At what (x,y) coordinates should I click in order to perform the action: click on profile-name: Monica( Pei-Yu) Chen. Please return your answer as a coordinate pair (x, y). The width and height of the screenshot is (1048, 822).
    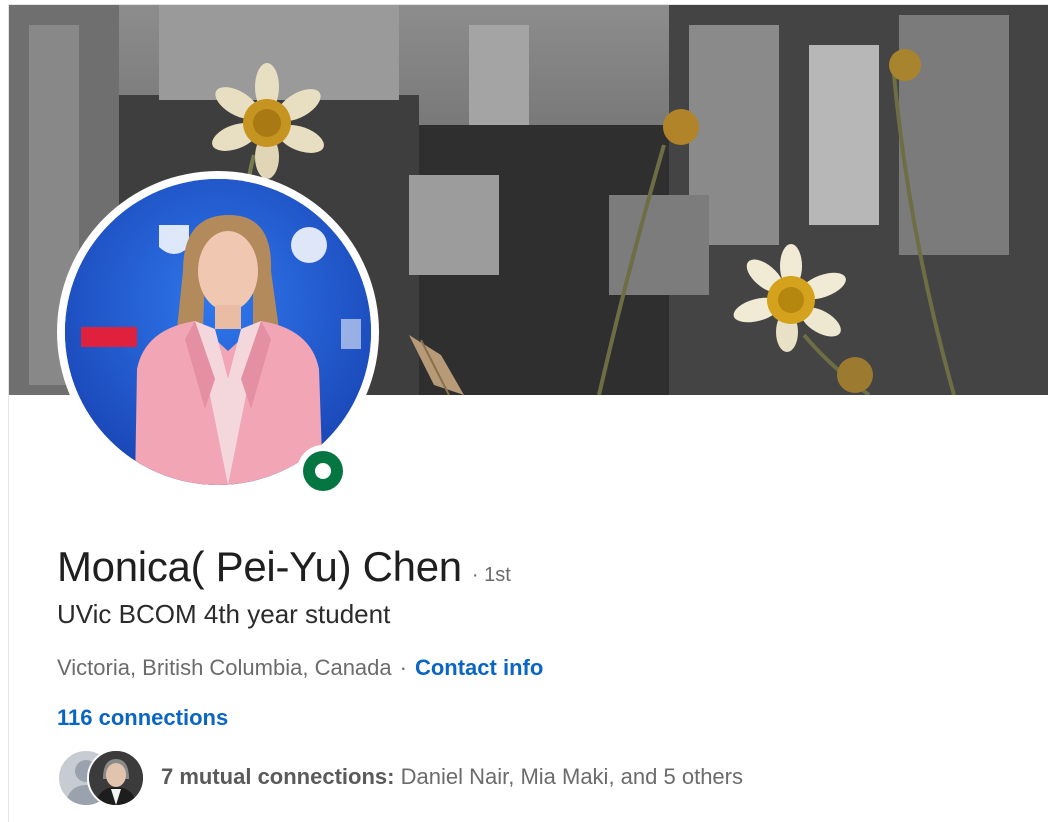
    Looking at the image, I should click on (259, 566).